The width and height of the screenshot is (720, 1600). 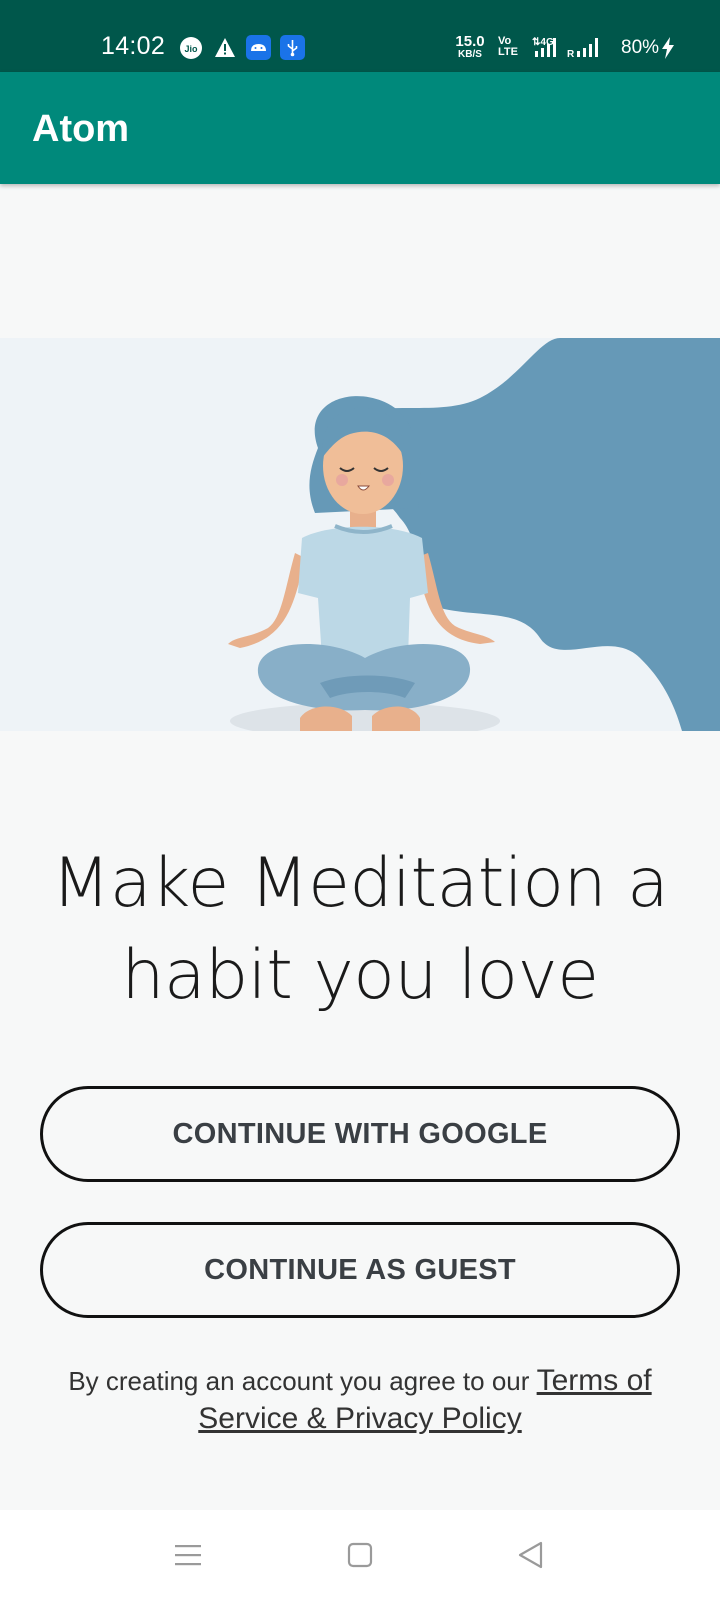 I want to click on app-title: Atom, so click(x=81, y=129).